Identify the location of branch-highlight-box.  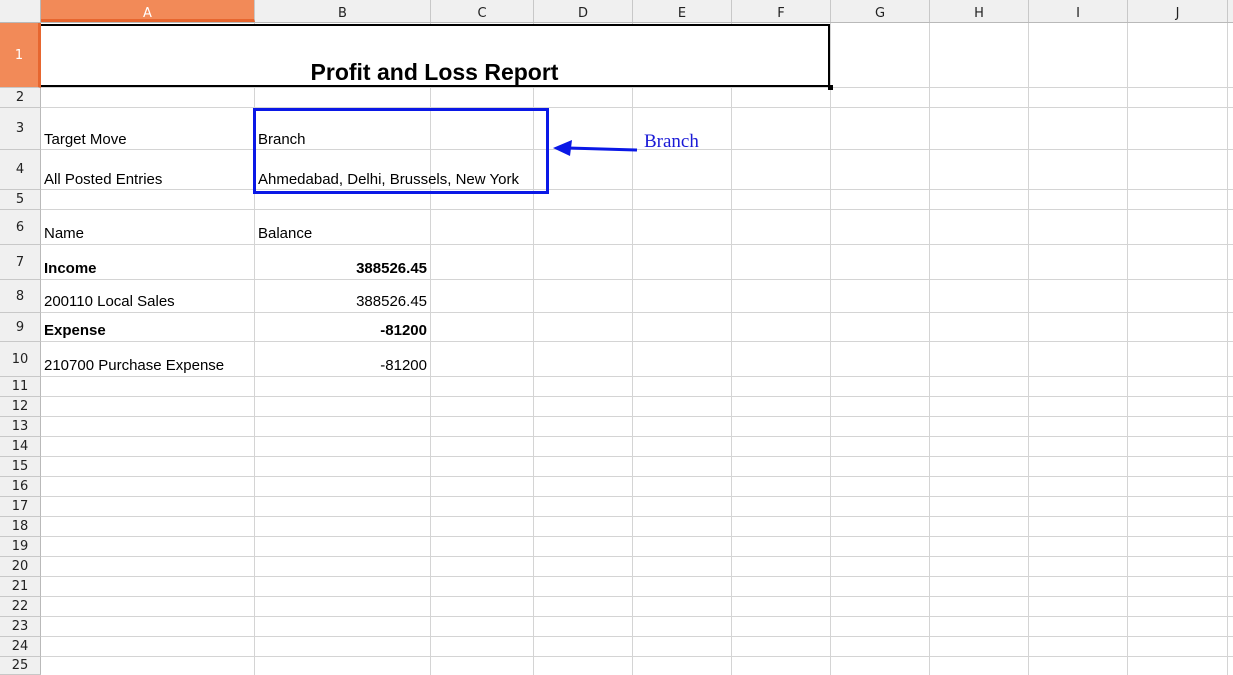
(401, 151).